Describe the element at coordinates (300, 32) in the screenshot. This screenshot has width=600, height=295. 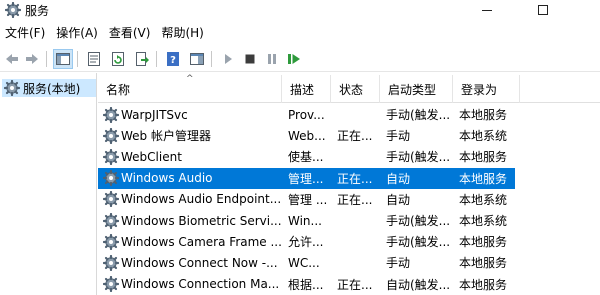
I see `menu-bar: 文件(F) 操作(A) 查看(V) 帮助(H)` at that location.